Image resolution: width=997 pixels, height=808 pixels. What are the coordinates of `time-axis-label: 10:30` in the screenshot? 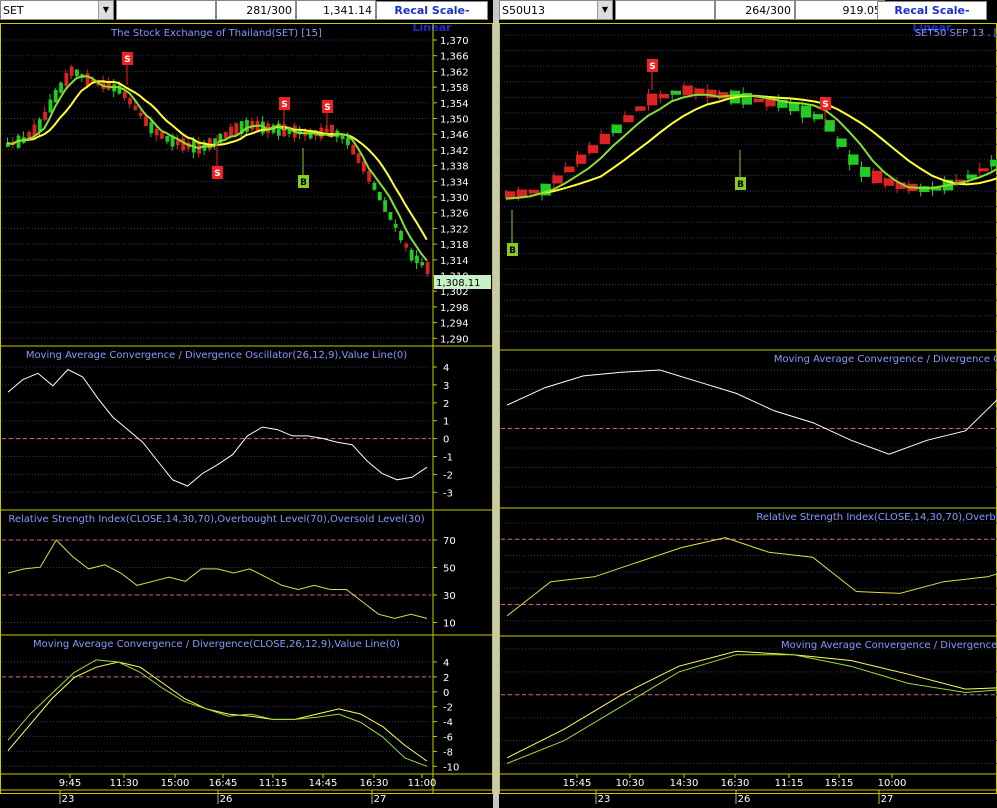 It's located at (630, 783).